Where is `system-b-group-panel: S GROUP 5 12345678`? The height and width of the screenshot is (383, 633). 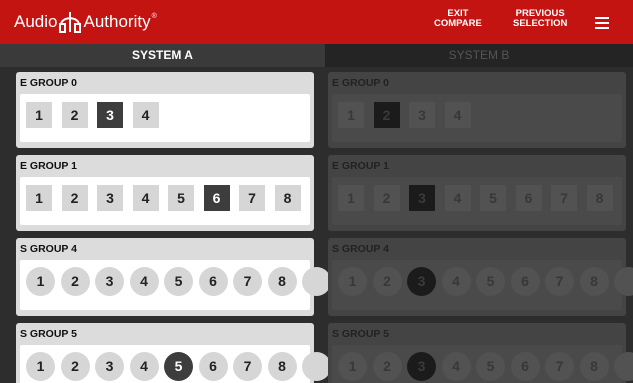
system-b-group-panel: S GROUP 5 12345678 is located at coordinates (480, 353).